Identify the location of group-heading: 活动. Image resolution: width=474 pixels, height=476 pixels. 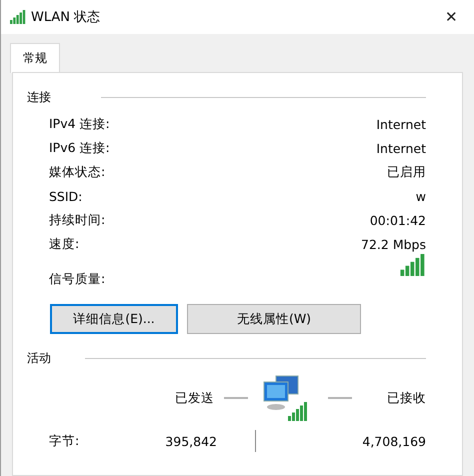
(39, 358).